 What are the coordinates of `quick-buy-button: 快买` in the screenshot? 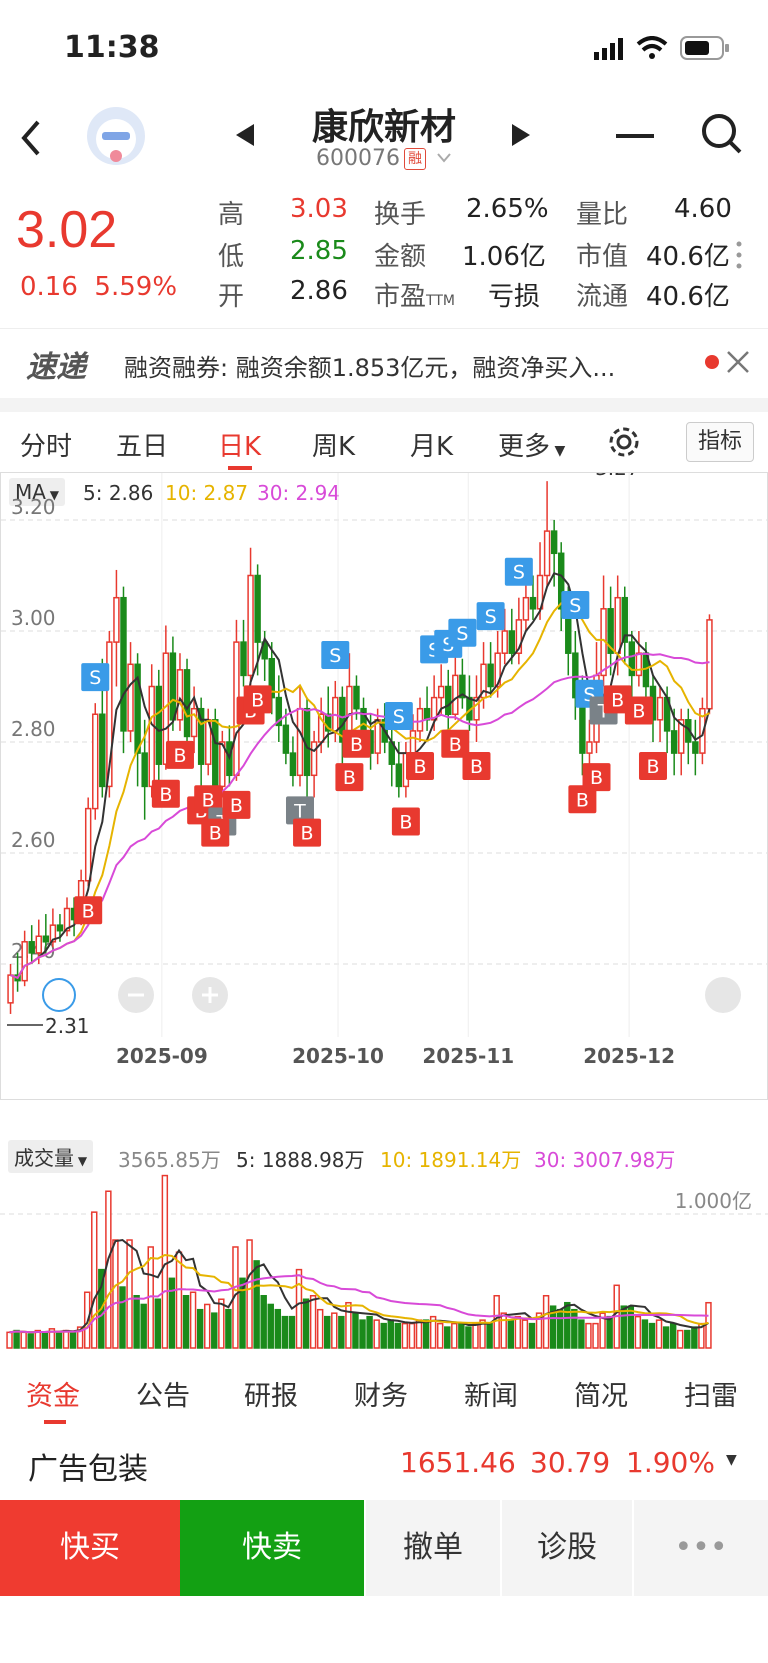 It's located at (90, 1548).